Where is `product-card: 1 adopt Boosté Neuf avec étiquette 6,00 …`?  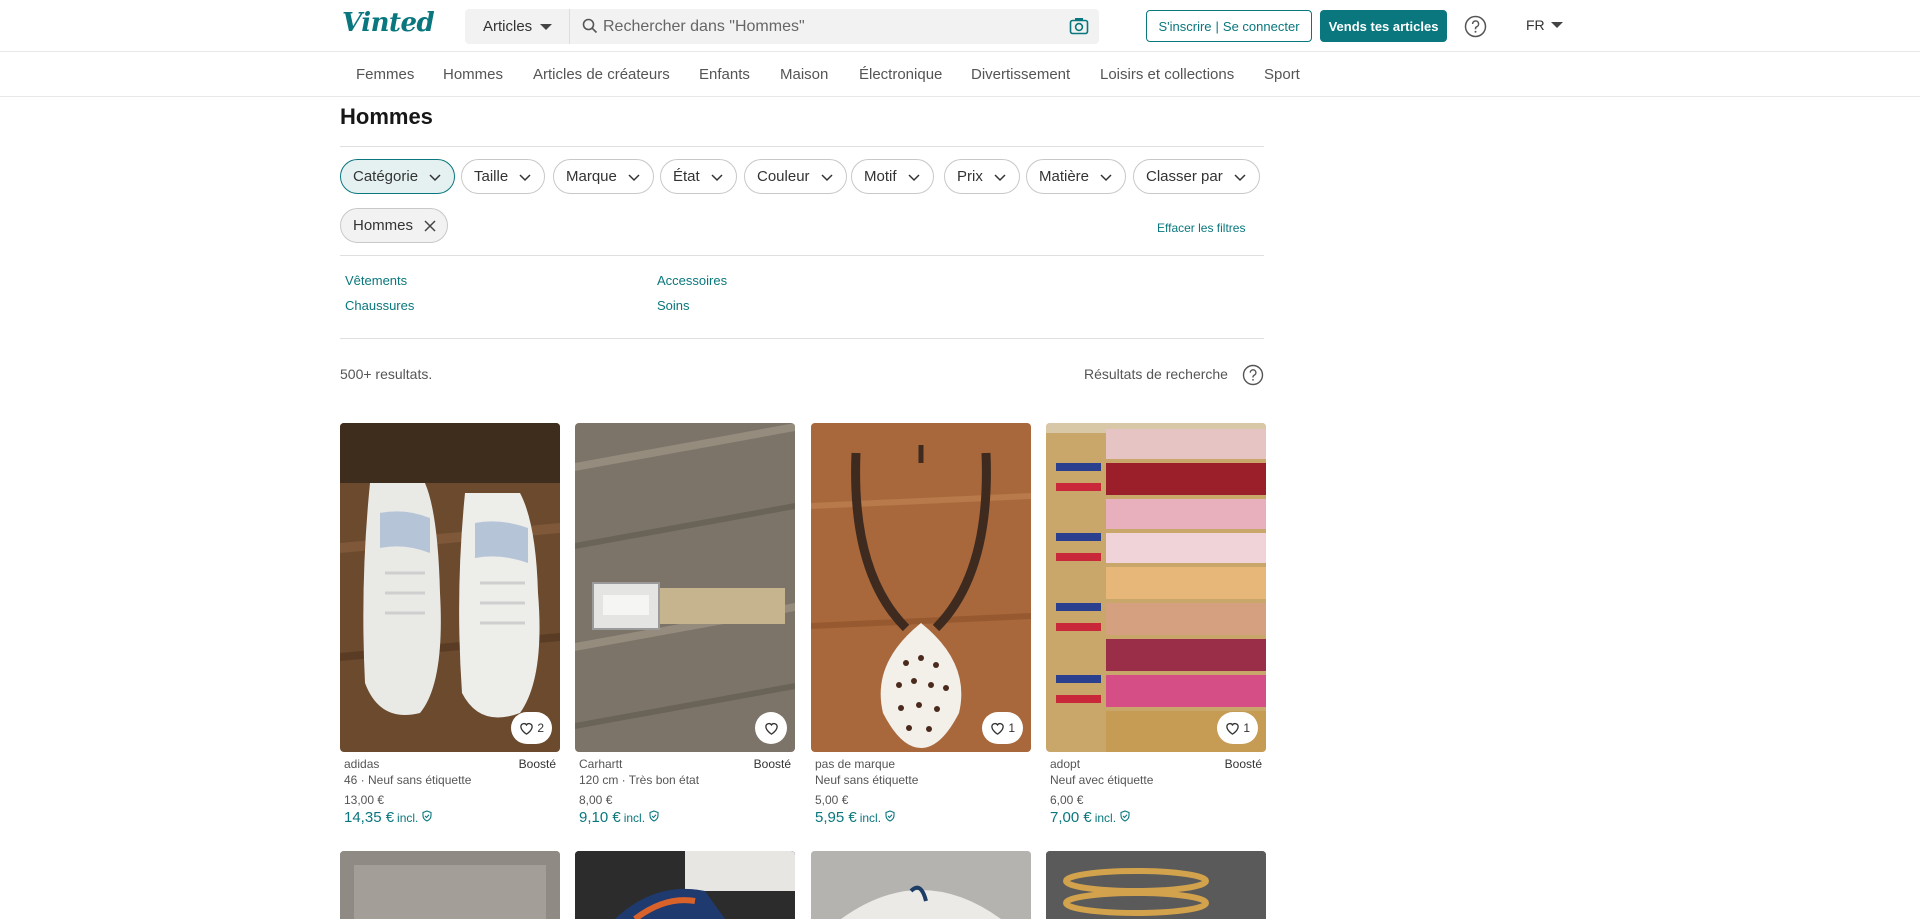
product-card: 1 adopt Boosté Neuf avec étiquette 6,00 … is located at coordinates (1156, 628).